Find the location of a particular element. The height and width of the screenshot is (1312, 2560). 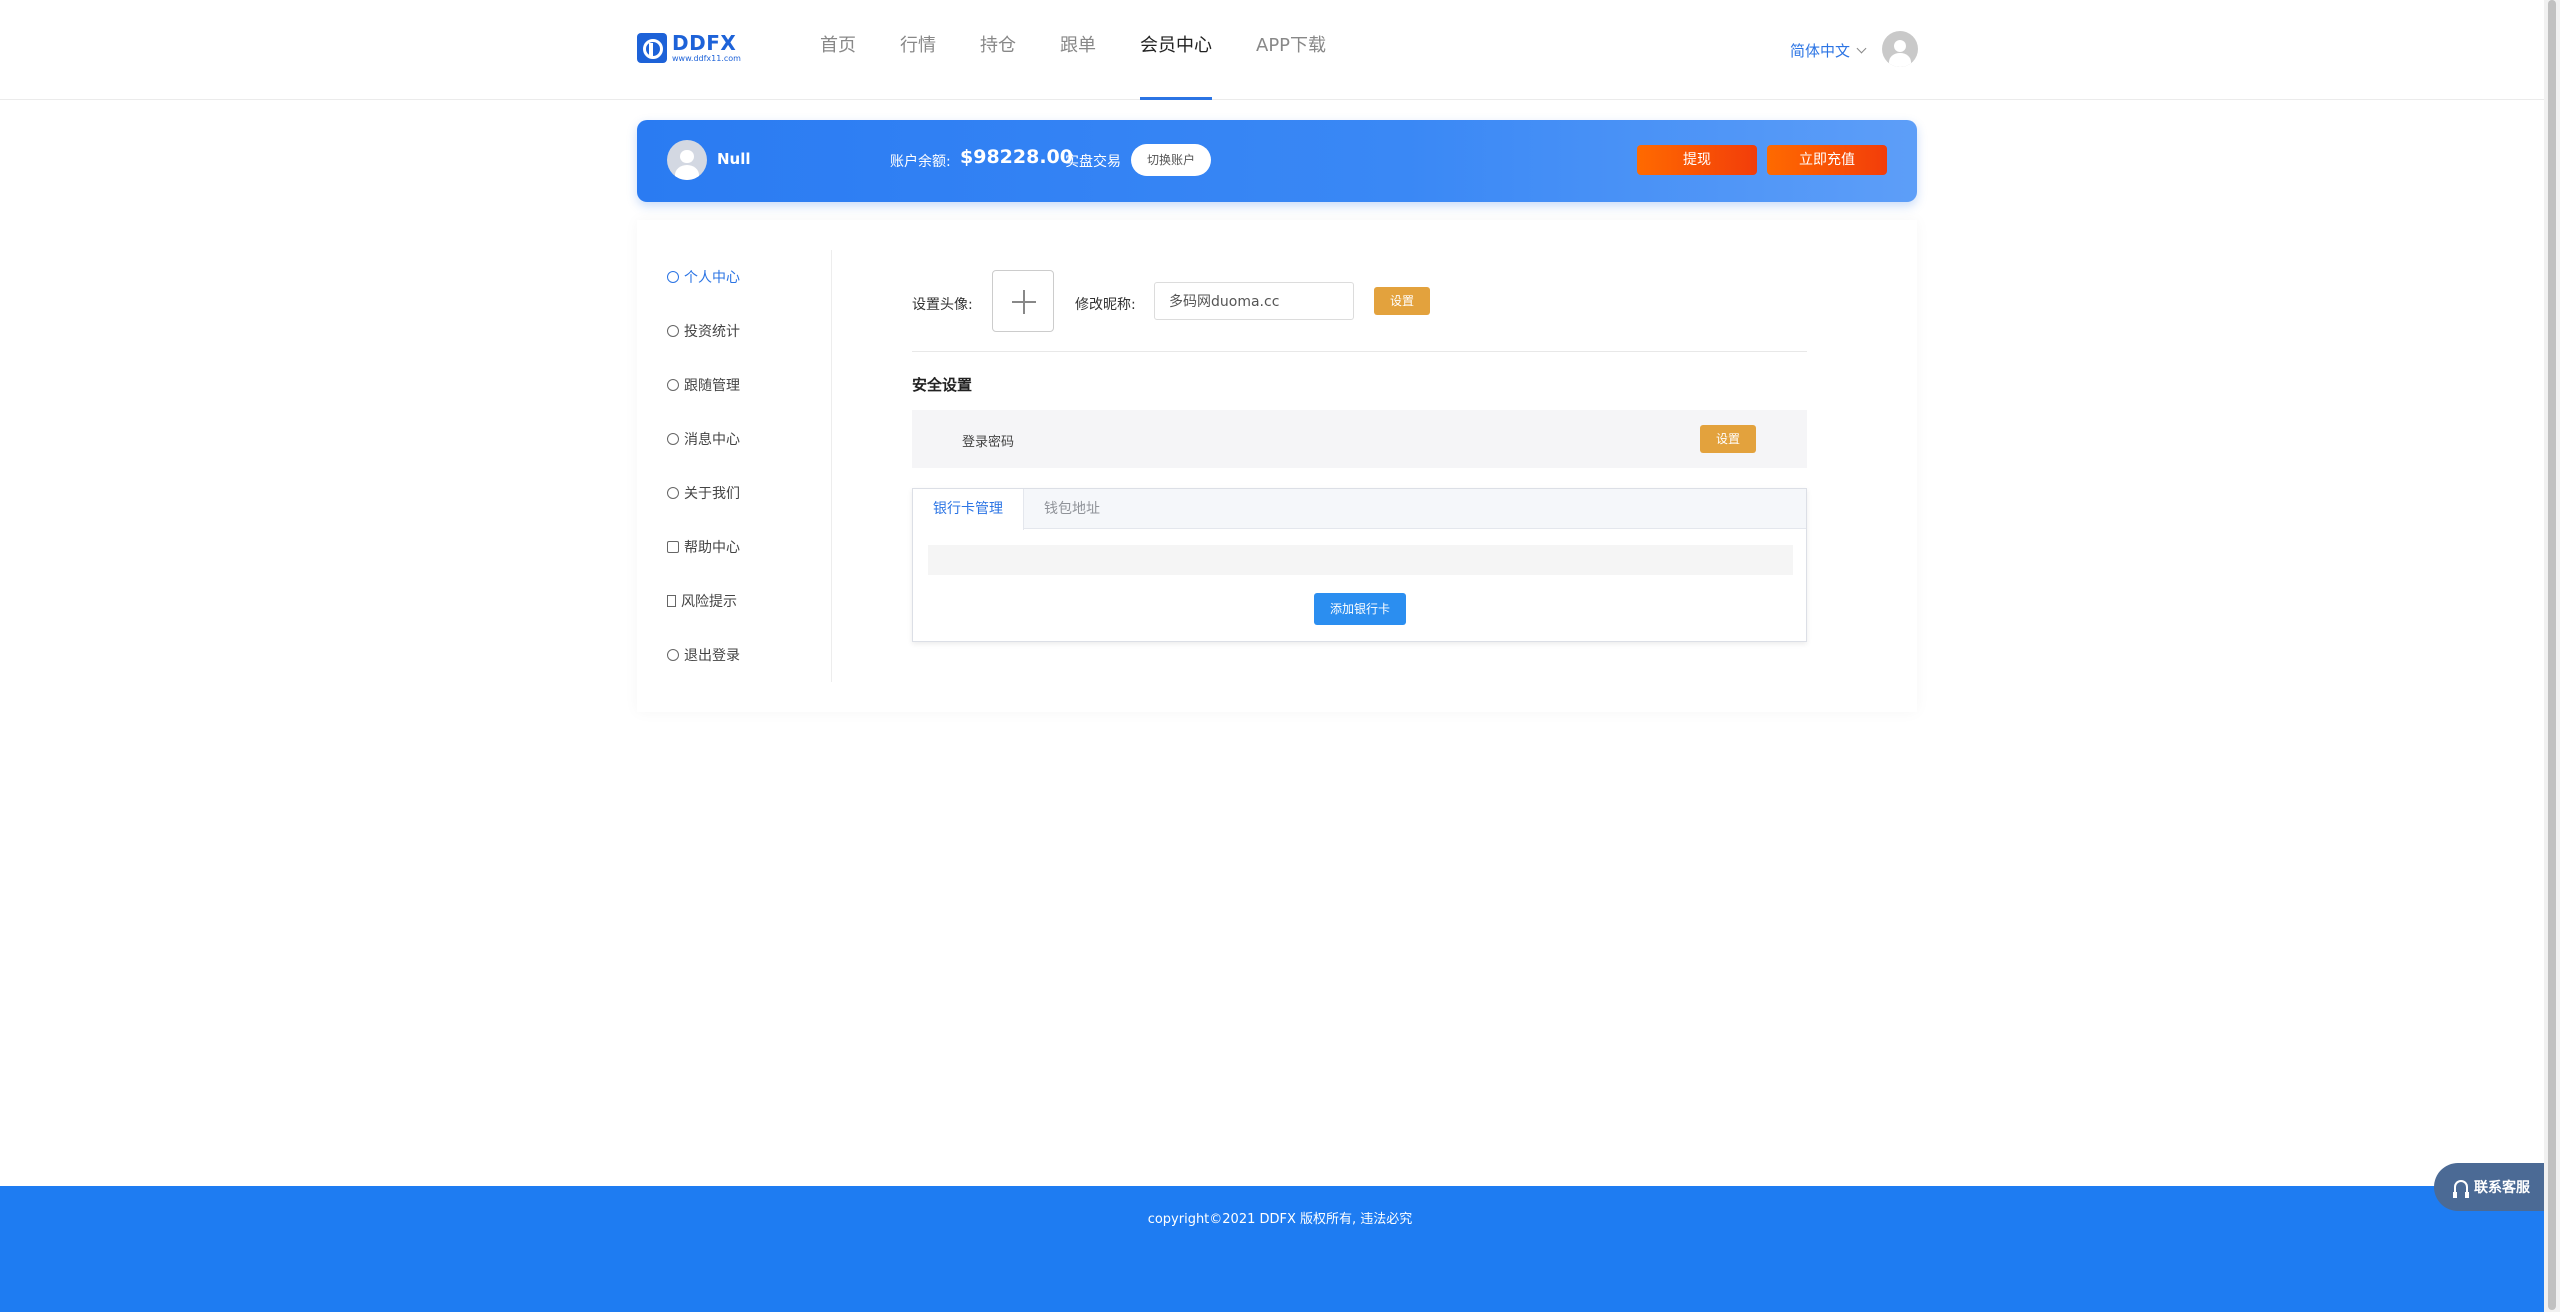

avatar-label: 设置头像: is located at coordinates (942, 305).